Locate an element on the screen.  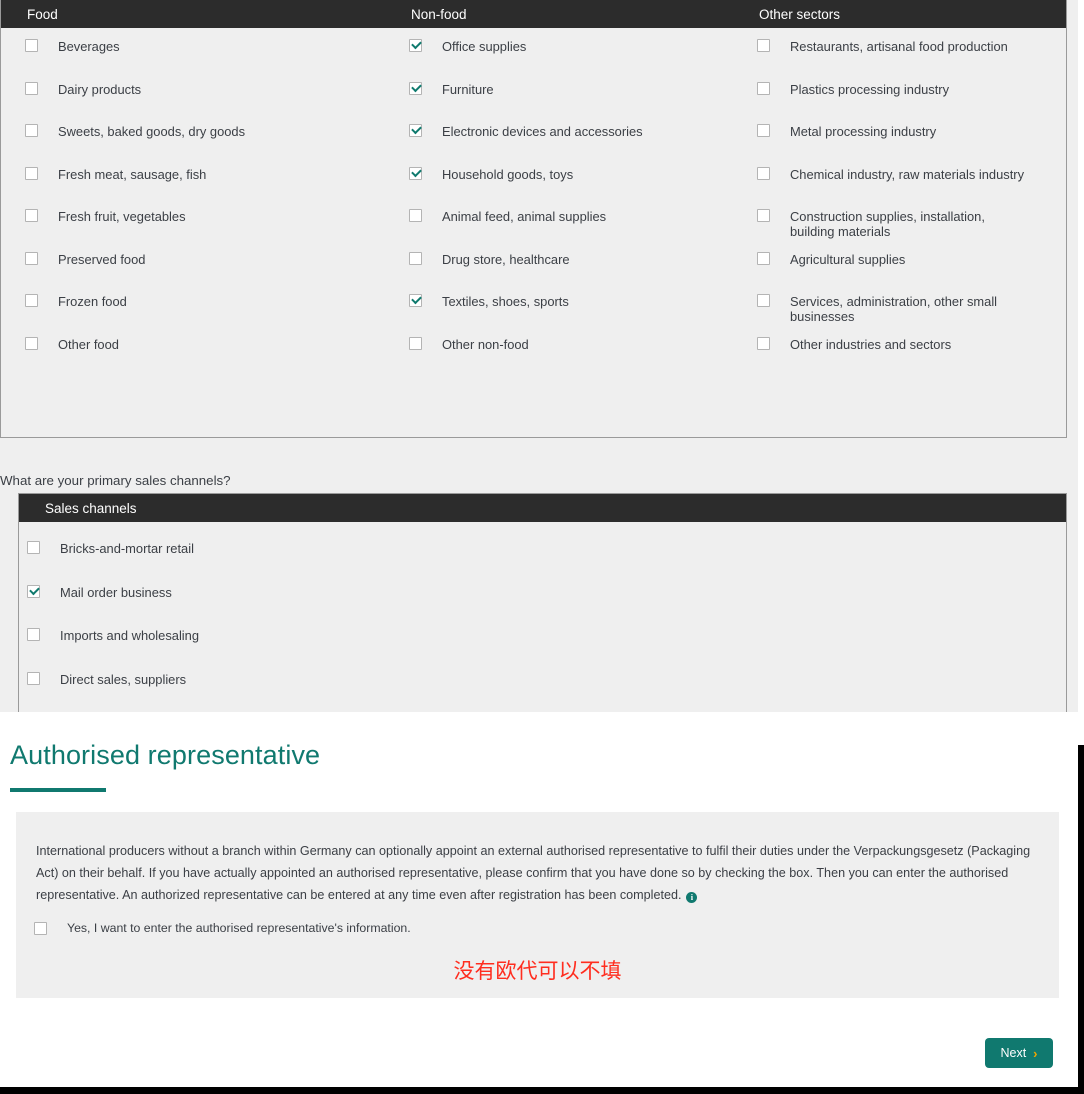
sector-non-food-4-checkbox is located at coordinates (415, 173).